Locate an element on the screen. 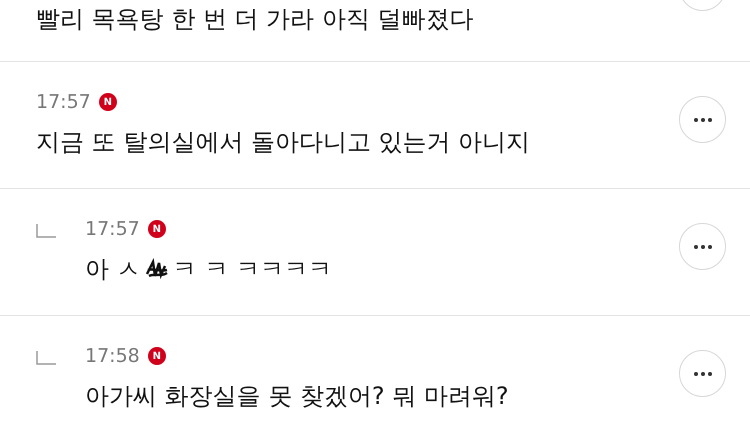 The width and height of the screenshot is (750, 442). scribble-drawing is located at coordinates (156, 269).